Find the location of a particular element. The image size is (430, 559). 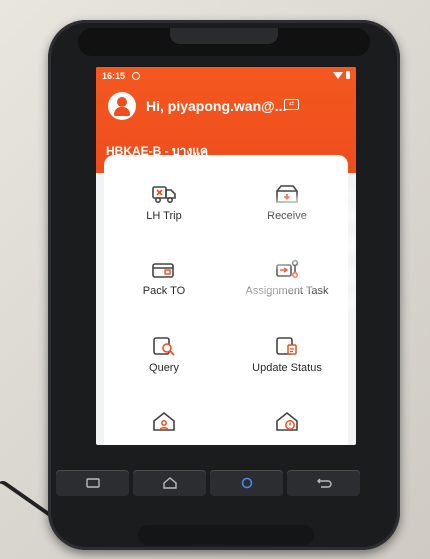

menu-label-pack-to: Pack TO is located at coordinates (164, 291).